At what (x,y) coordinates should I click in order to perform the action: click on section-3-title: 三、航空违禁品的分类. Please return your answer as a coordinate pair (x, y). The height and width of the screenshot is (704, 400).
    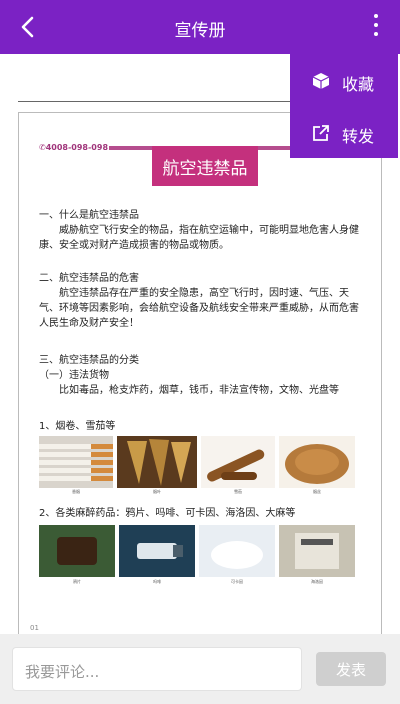
    Looking at the image, I should click on (89, 360).